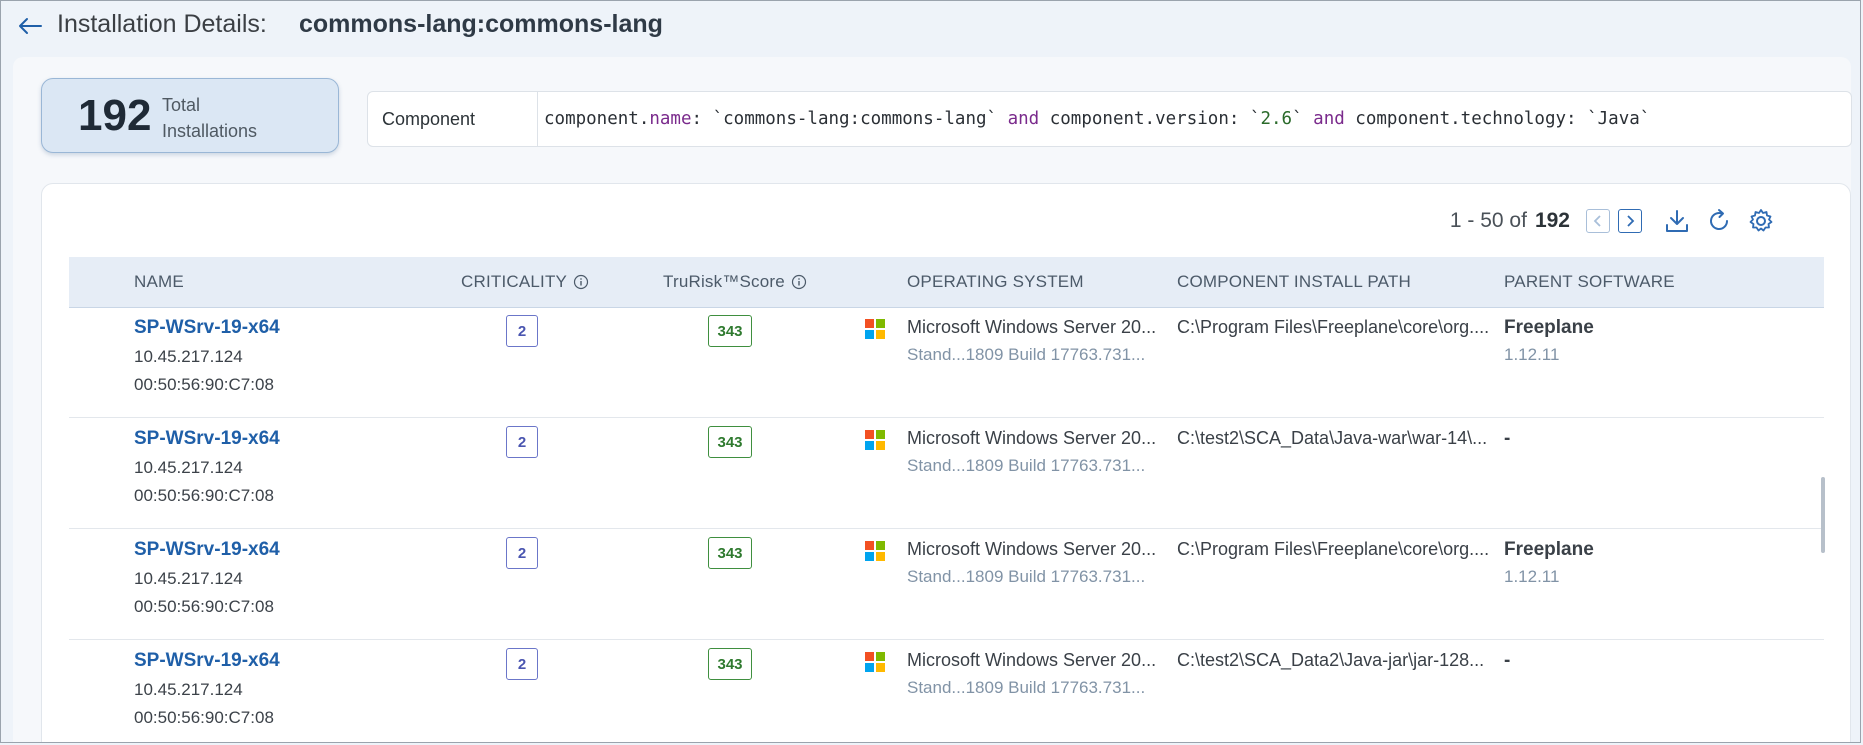 The width and height of the screenshot is (1863, 745). Describe the element at coordinates (1276, 119) in the screenshot. I see `query-token: 2.6` at that location.